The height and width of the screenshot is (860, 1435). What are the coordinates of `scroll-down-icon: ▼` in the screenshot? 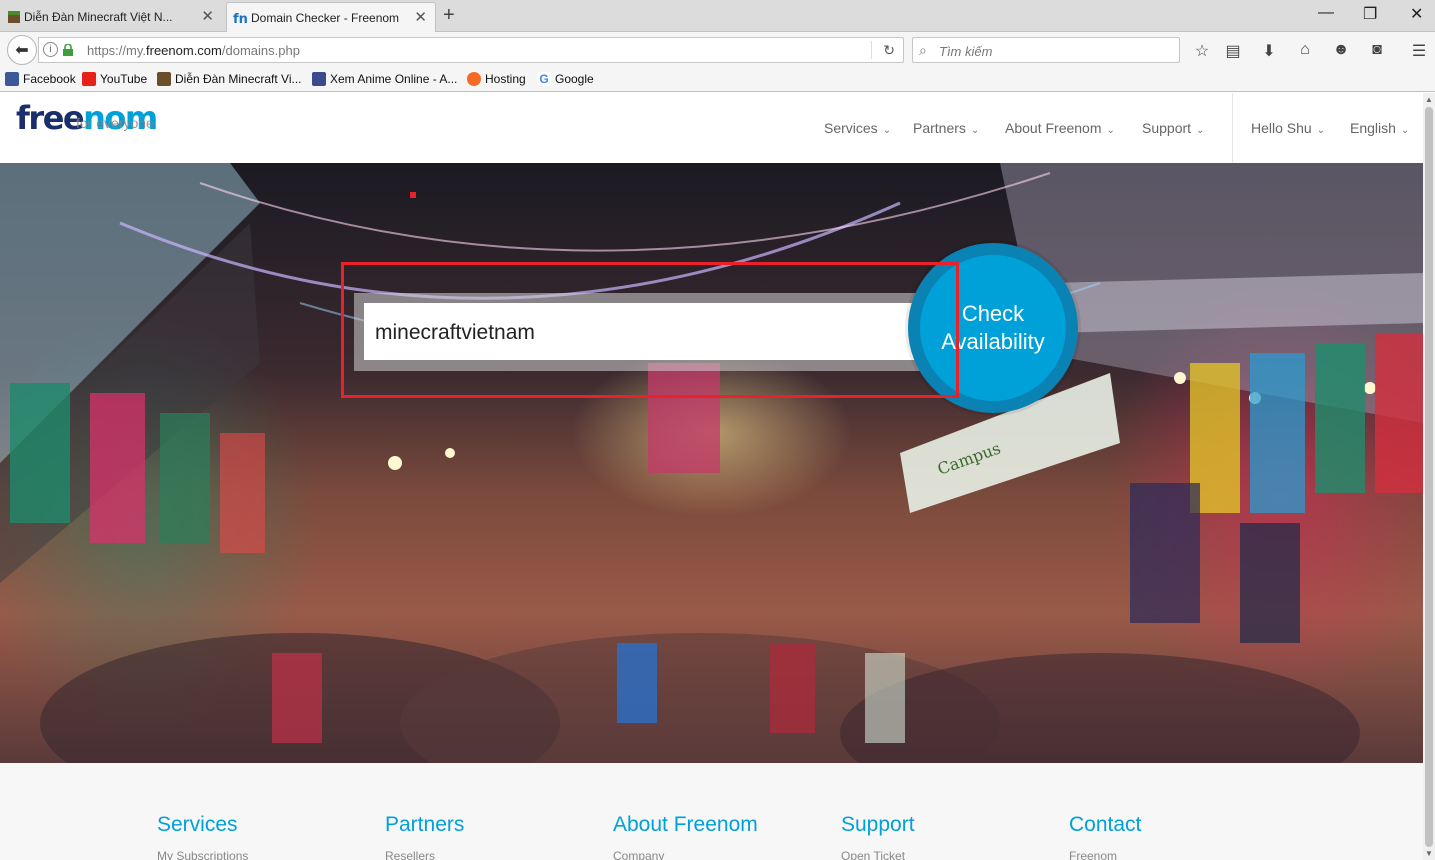 It's located at (1429, 853).